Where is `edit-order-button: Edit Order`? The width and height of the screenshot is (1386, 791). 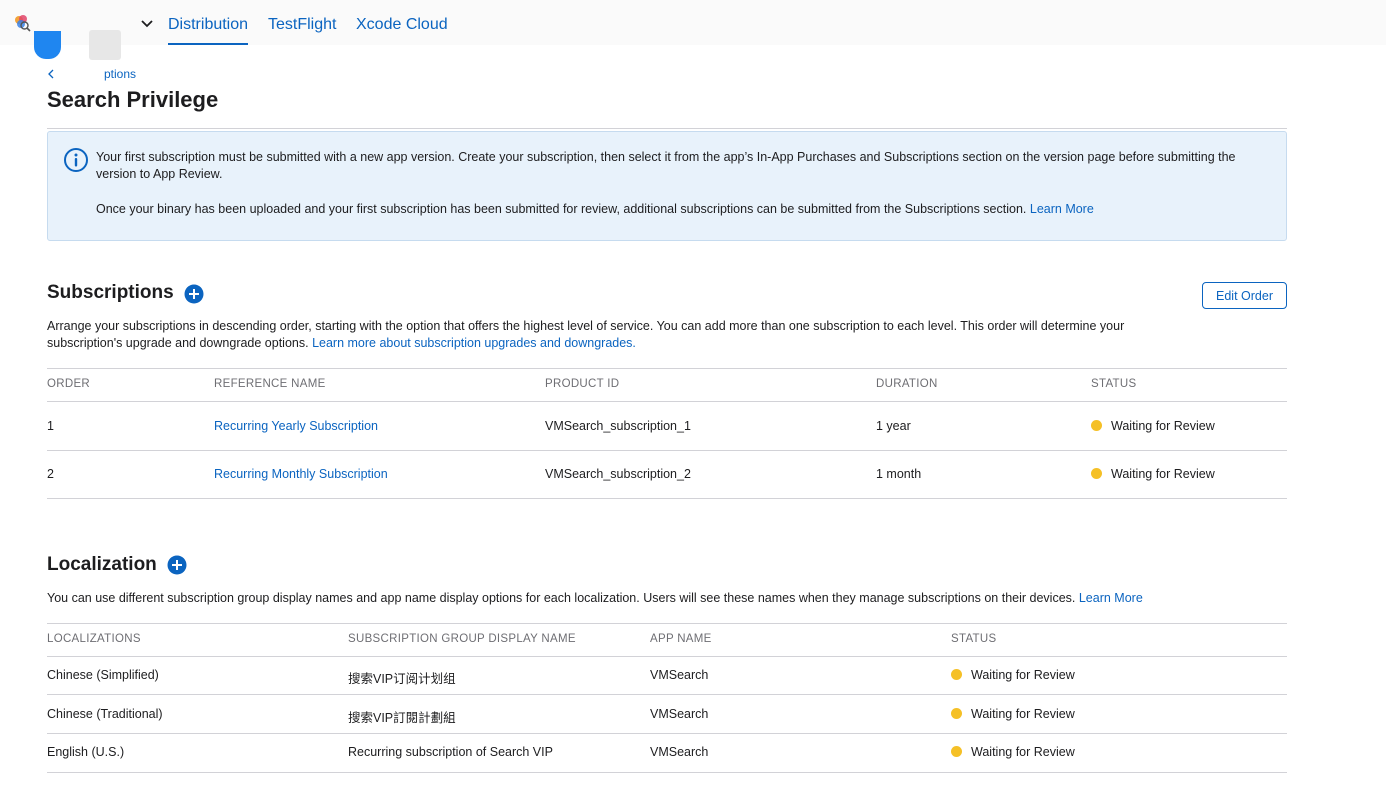 edit-order-button: Edit Order is located at coordinates (1244, 295).